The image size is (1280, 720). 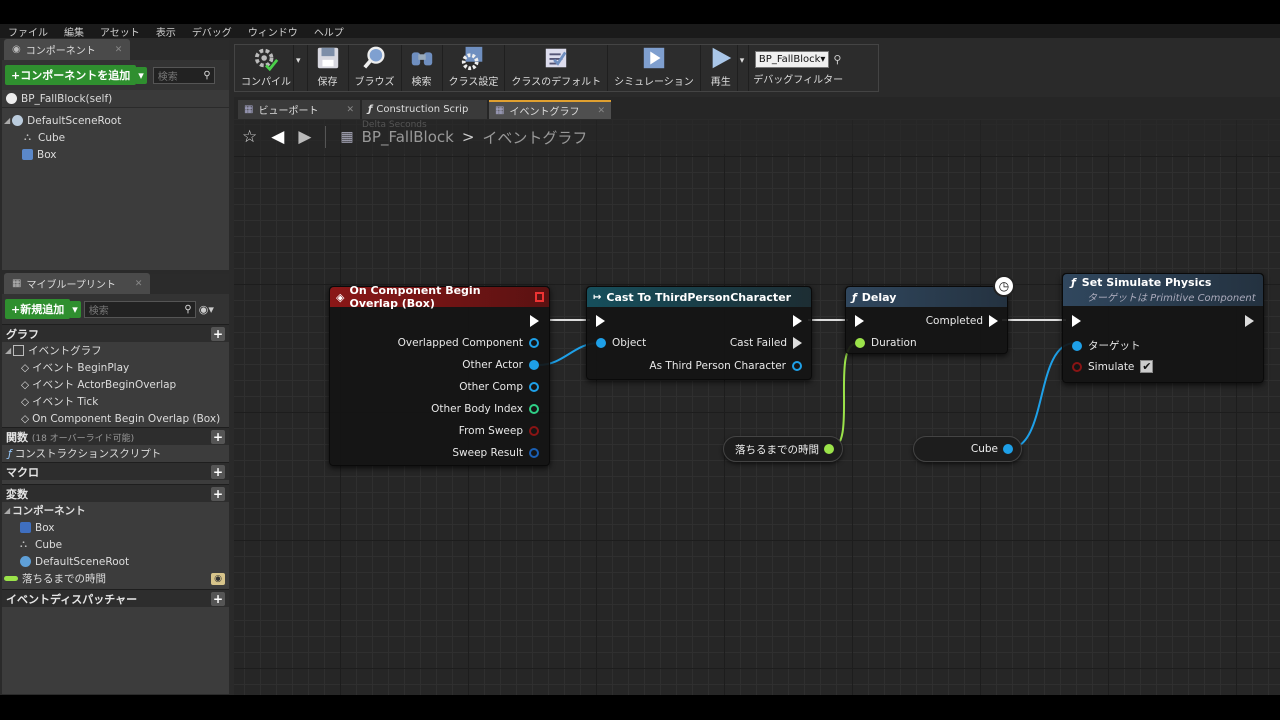 I want to click on components-tab: ◉ コンポーネント ✕, so click(x=67, y=49).